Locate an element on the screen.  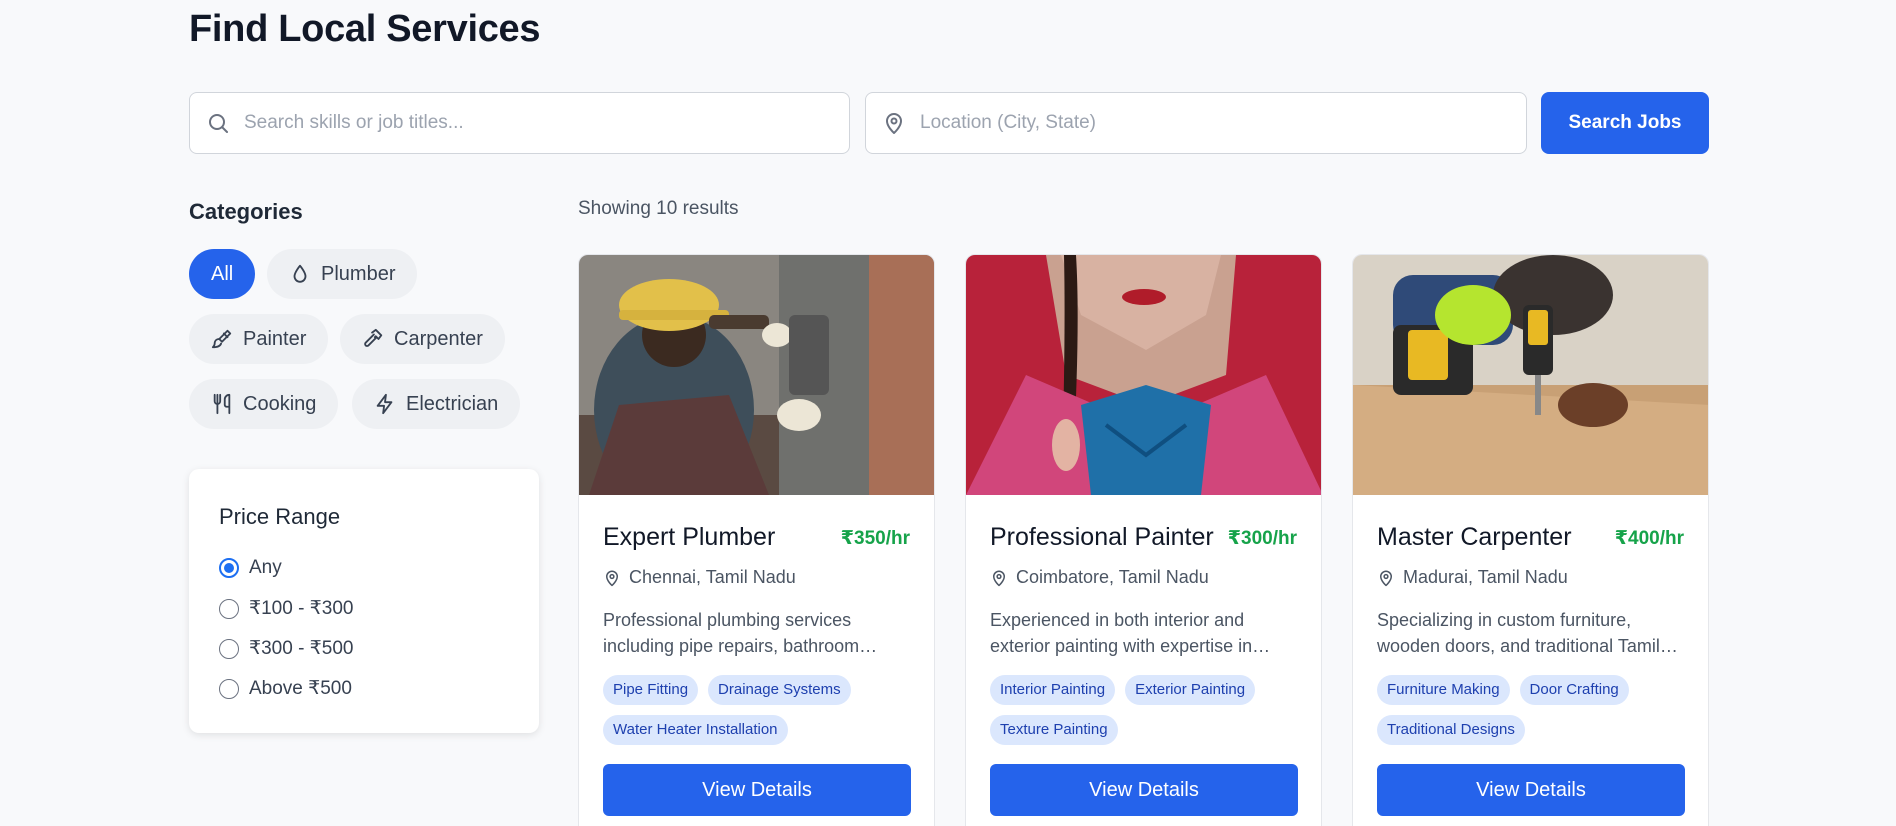
skills-search-input is located at coordinates (546, 123).